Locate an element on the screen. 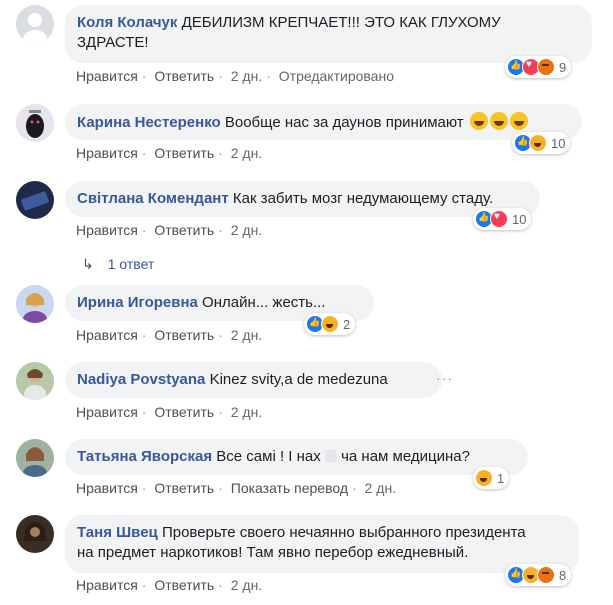  reply-arrow-icon: ↳ is located at coordinates (88, 264).